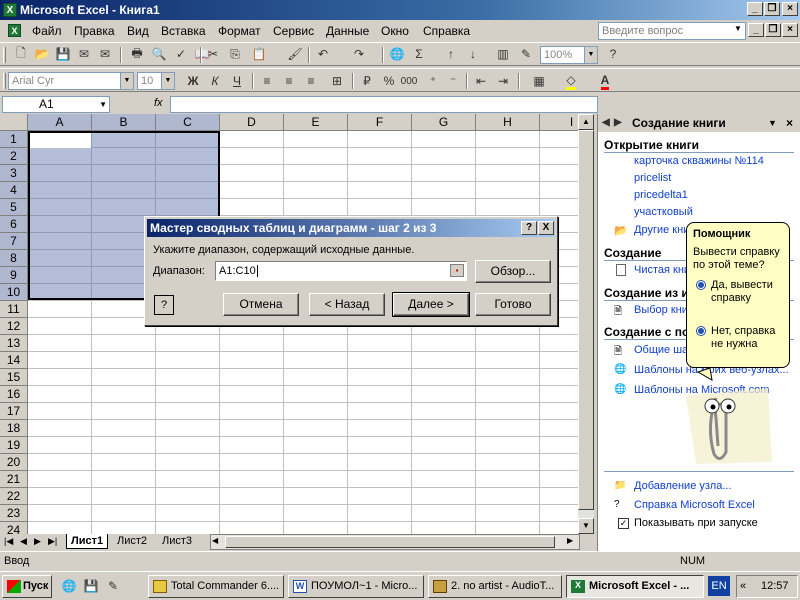 This screenshot has height=600, width=800. What do you see at coordinates (481, 81) in the screenshot?
I see `decrease-indent-icon: ⇤` at bounding box center [481, 81].